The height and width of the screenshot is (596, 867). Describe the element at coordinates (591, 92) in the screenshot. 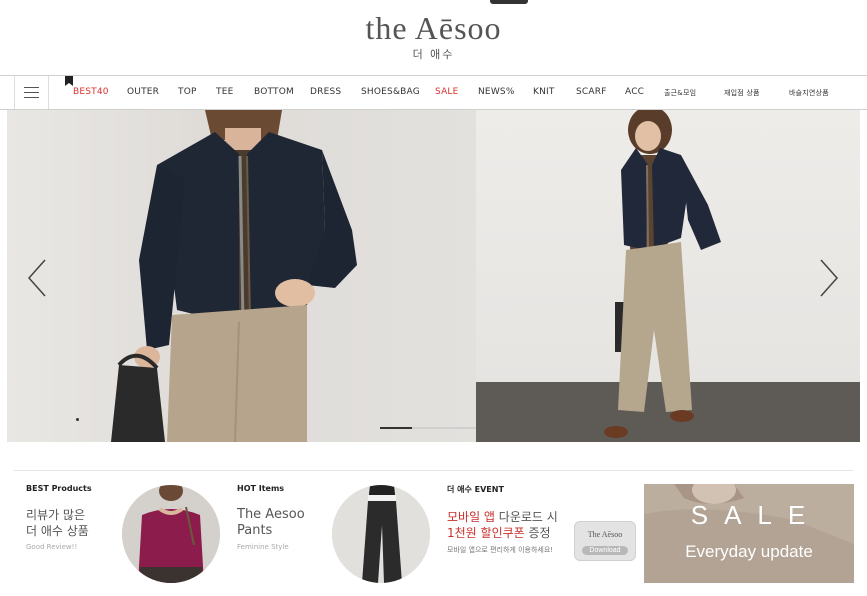

I see `nav-item-scarf: SCARF` at that location.